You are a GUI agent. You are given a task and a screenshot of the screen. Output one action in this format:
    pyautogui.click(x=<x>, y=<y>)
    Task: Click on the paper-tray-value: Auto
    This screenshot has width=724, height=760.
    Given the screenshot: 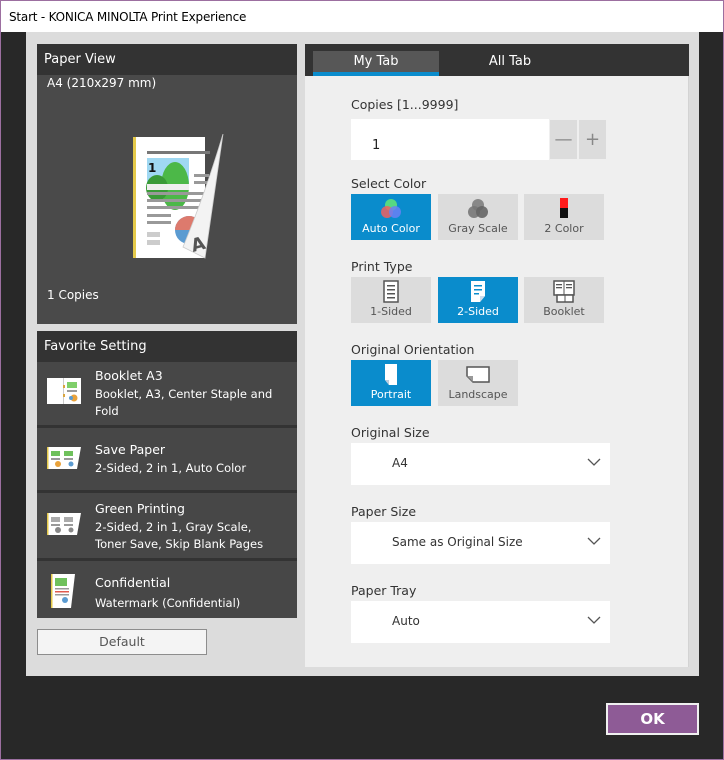 What is the action you would take?
    pyautogui.click(x=406, y=621)
    